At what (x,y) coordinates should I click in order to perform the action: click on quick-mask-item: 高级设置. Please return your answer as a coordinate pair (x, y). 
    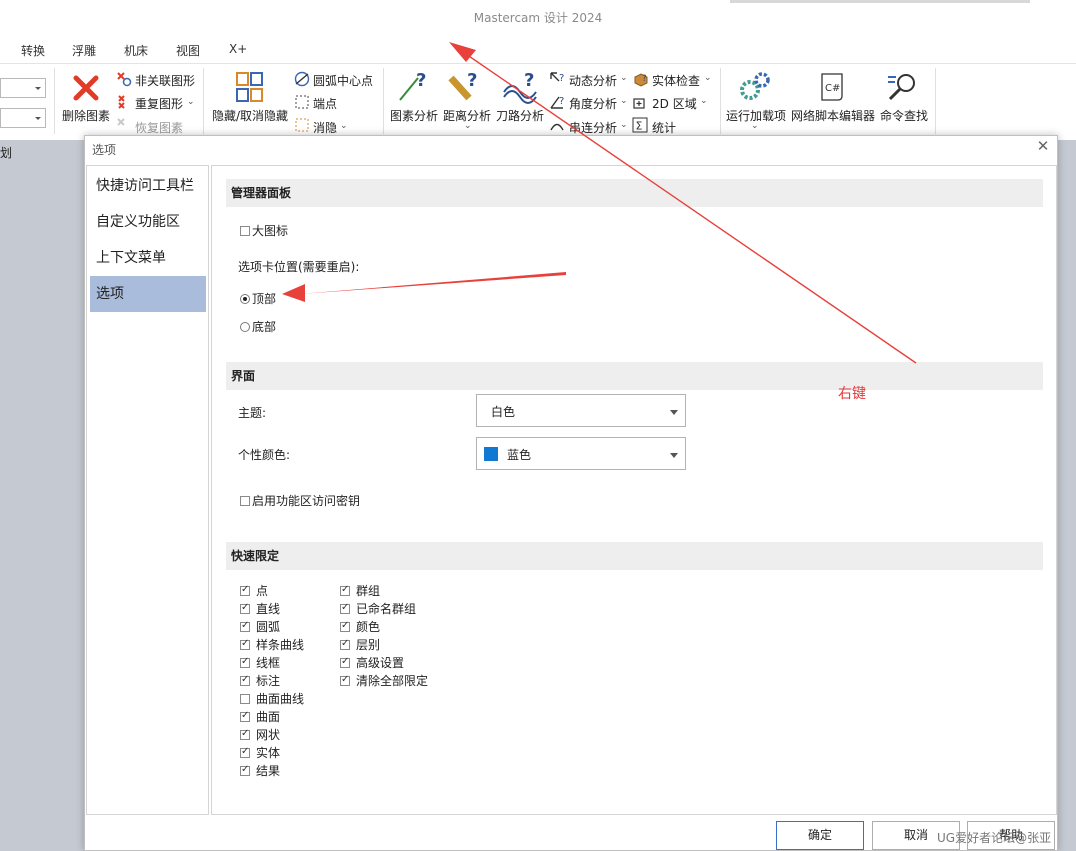
    Looking at the image, I should click on (372, 662).